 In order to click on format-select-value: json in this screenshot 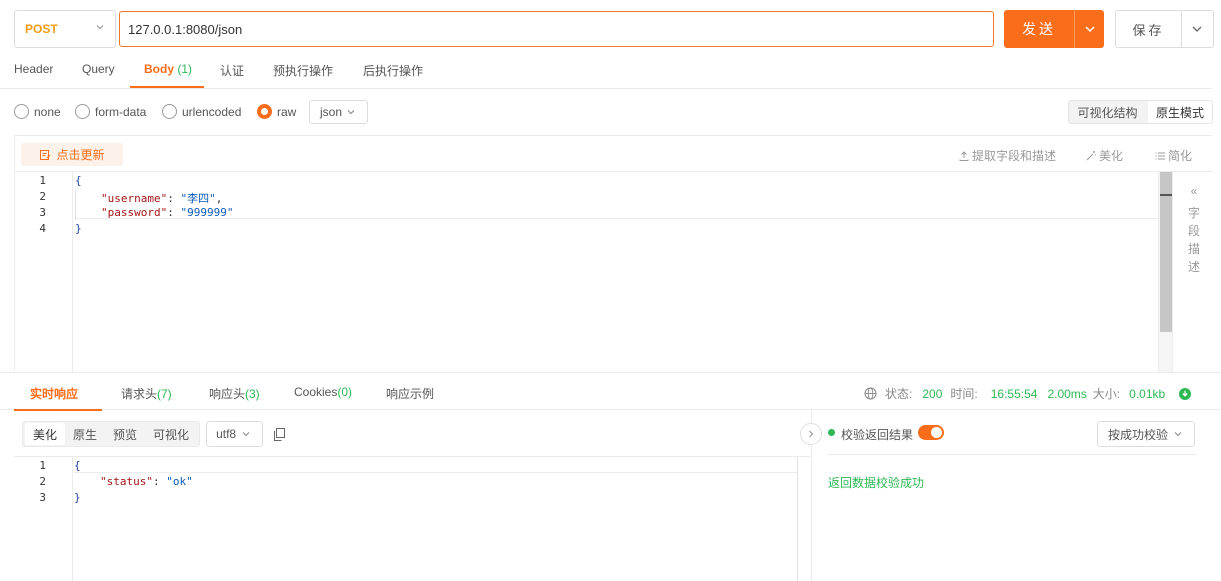, I will do `click(331, 112)`.